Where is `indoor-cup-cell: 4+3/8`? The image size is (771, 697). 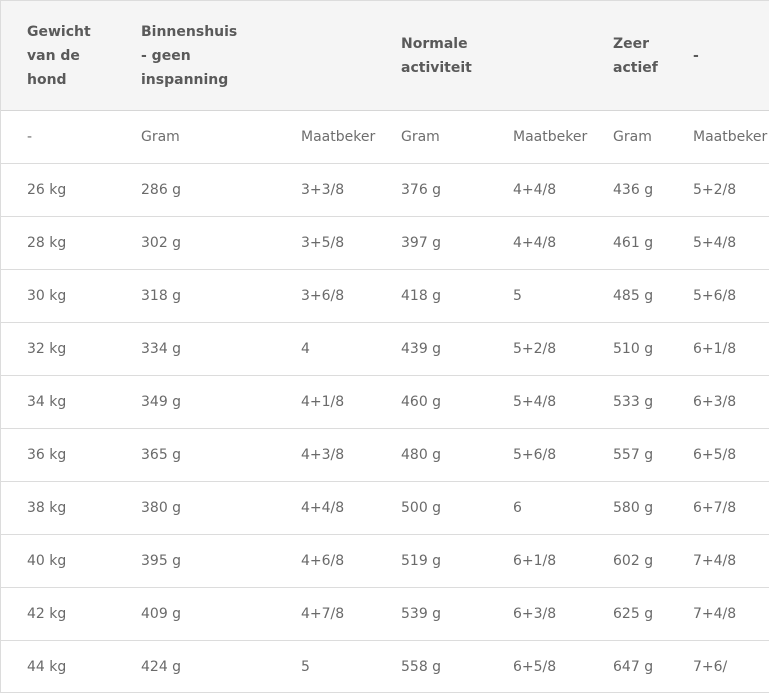 indoor-cup-cell: 4+3/8 is located at coordinates (325, 455).